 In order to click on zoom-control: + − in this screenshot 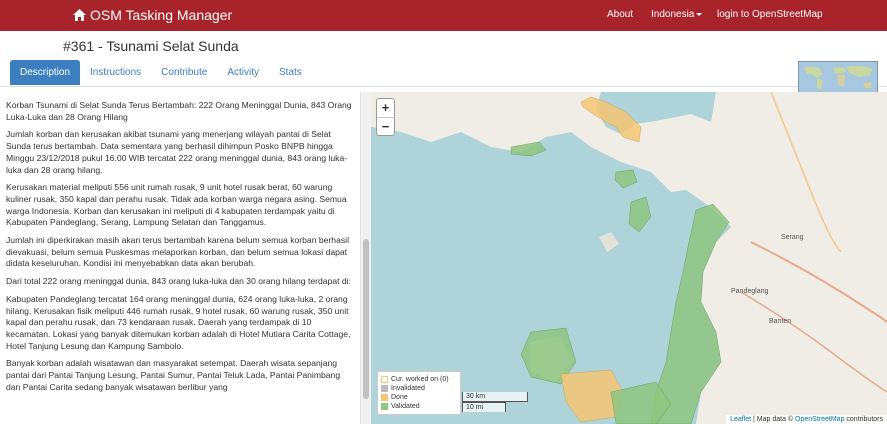, I will do `click(385, 117)`.